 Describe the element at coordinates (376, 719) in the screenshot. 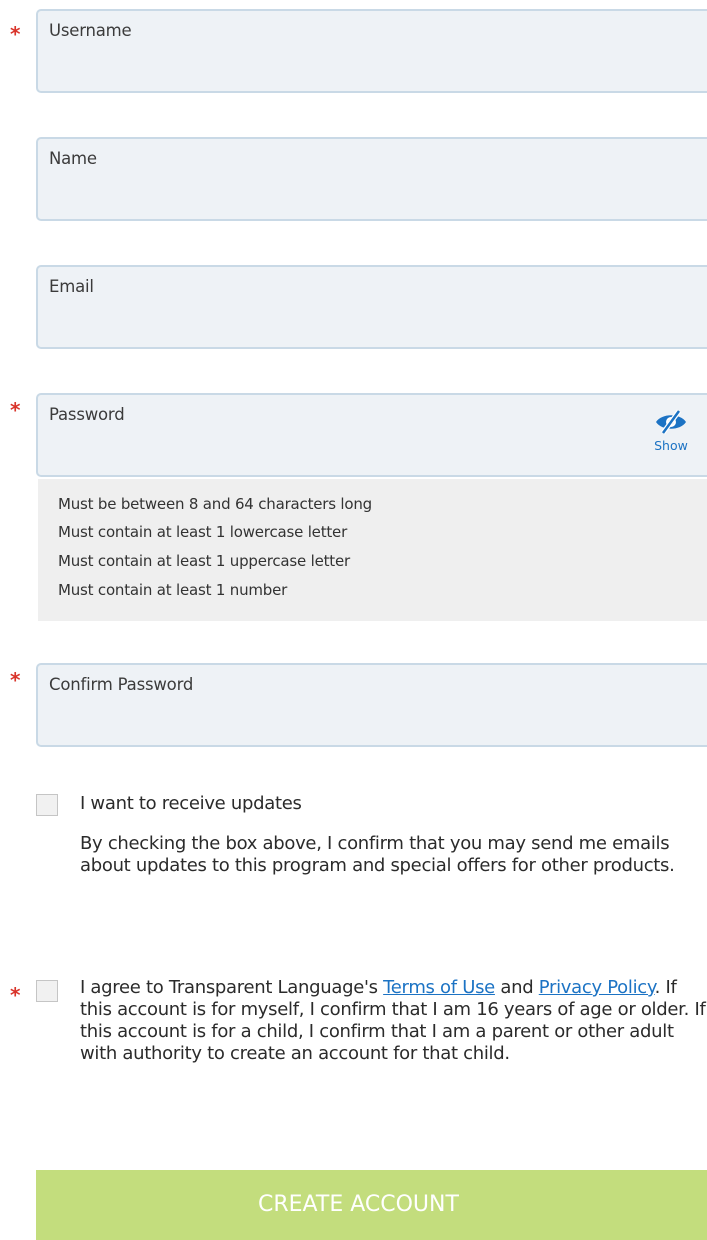

I see `confirm-password-input` at that location.